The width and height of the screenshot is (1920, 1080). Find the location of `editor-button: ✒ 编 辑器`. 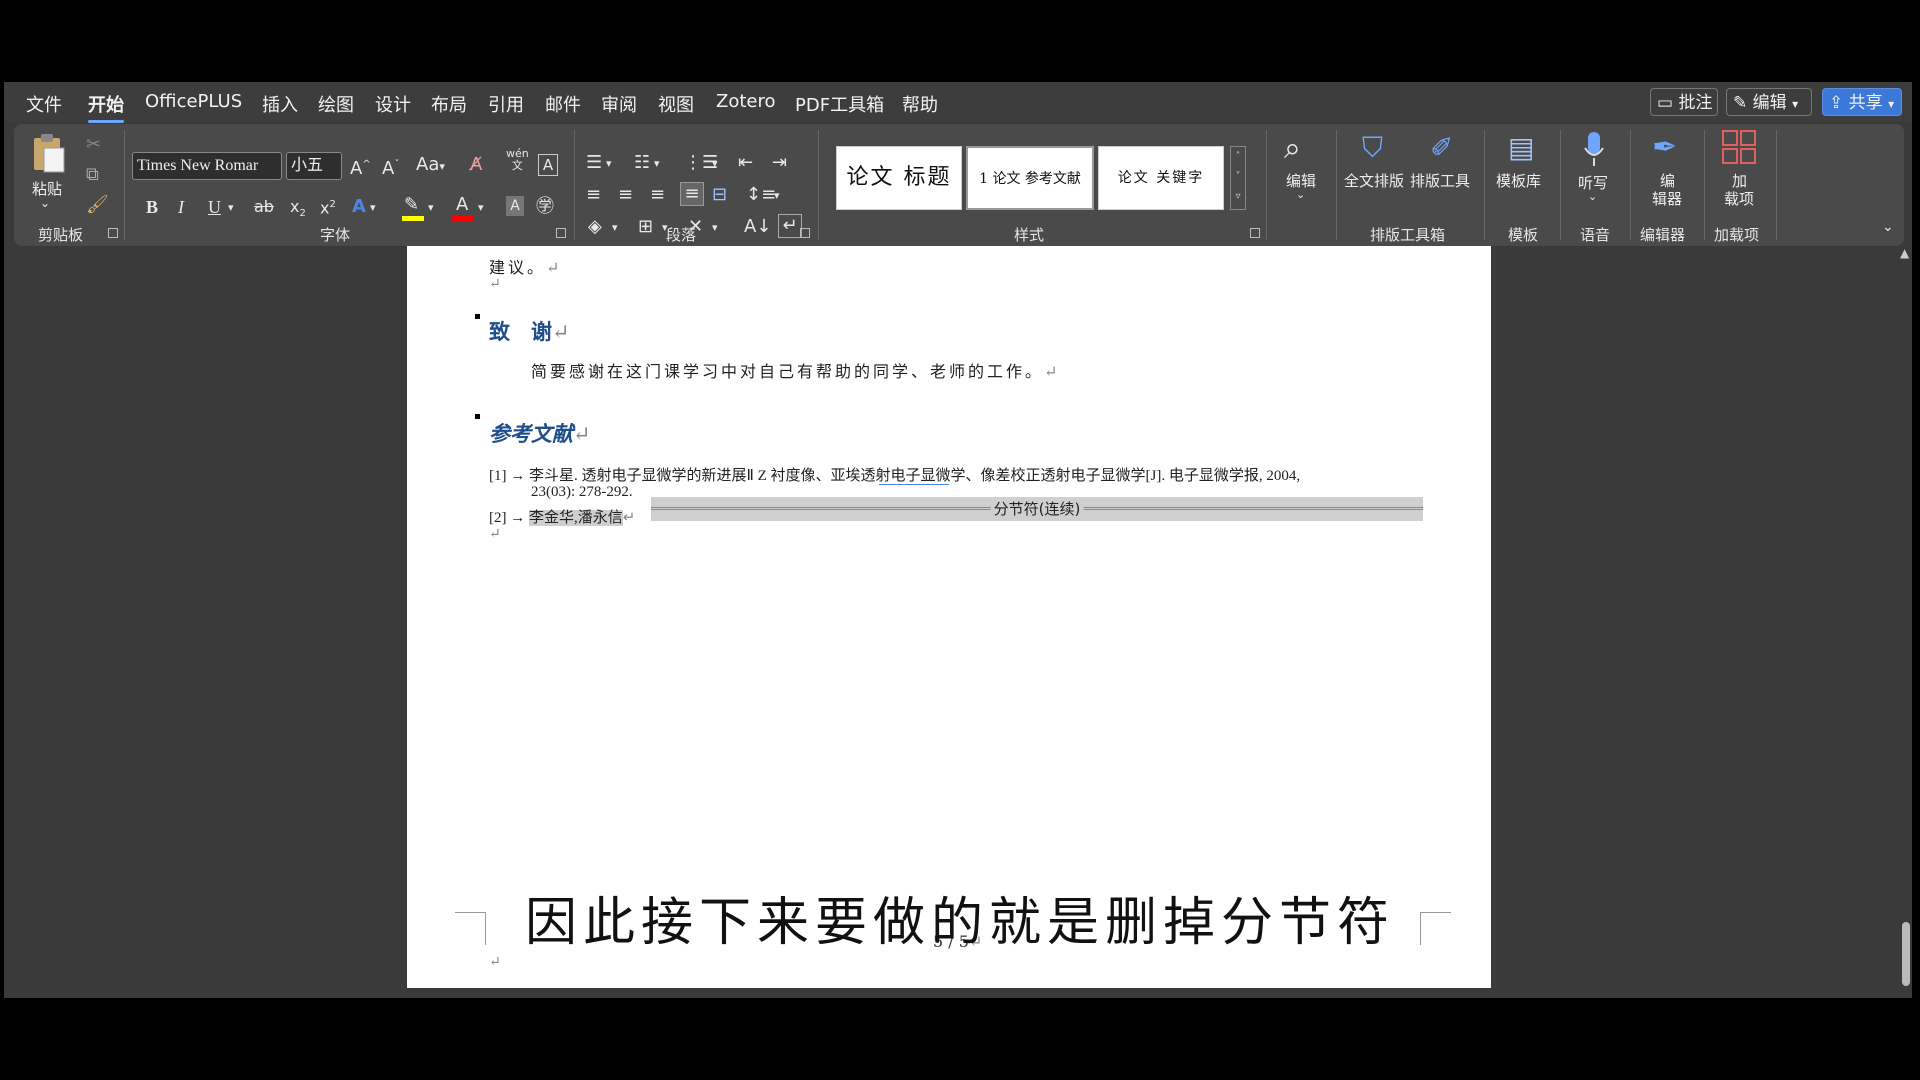

editor-button: ✒ 编 辑器 is located at coordinates (1667, 173).